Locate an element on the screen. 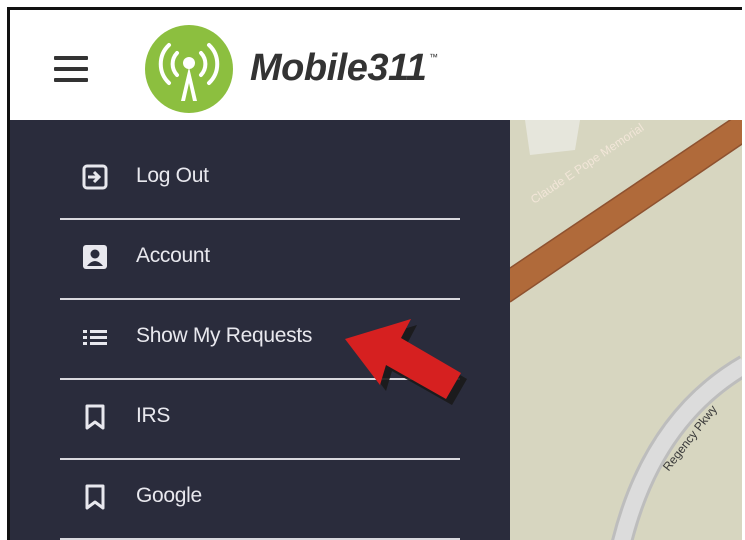  menu-item-label: Google is located at coordinates (169, 495).